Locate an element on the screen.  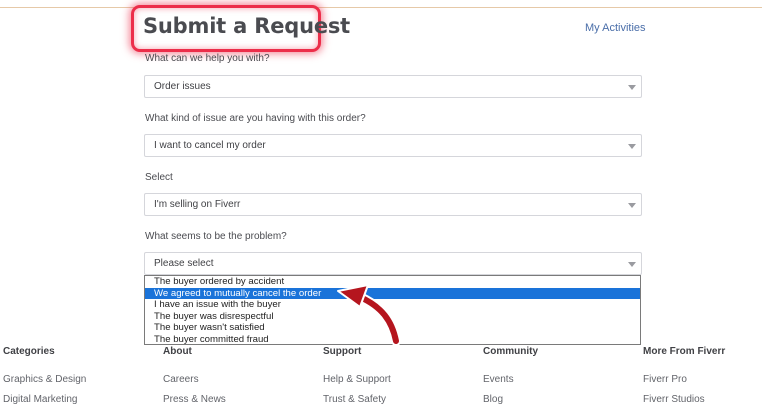
q4-select: Please select is located at coordinates (393, 263).